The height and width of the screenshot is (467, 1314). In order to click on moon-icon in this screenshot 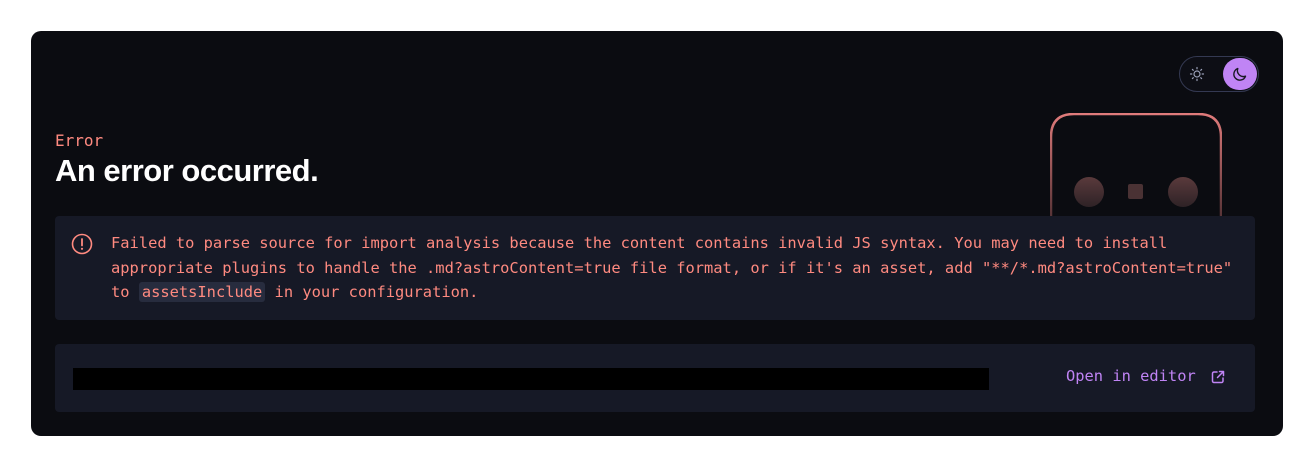, I will do `click(1240, 74)`.